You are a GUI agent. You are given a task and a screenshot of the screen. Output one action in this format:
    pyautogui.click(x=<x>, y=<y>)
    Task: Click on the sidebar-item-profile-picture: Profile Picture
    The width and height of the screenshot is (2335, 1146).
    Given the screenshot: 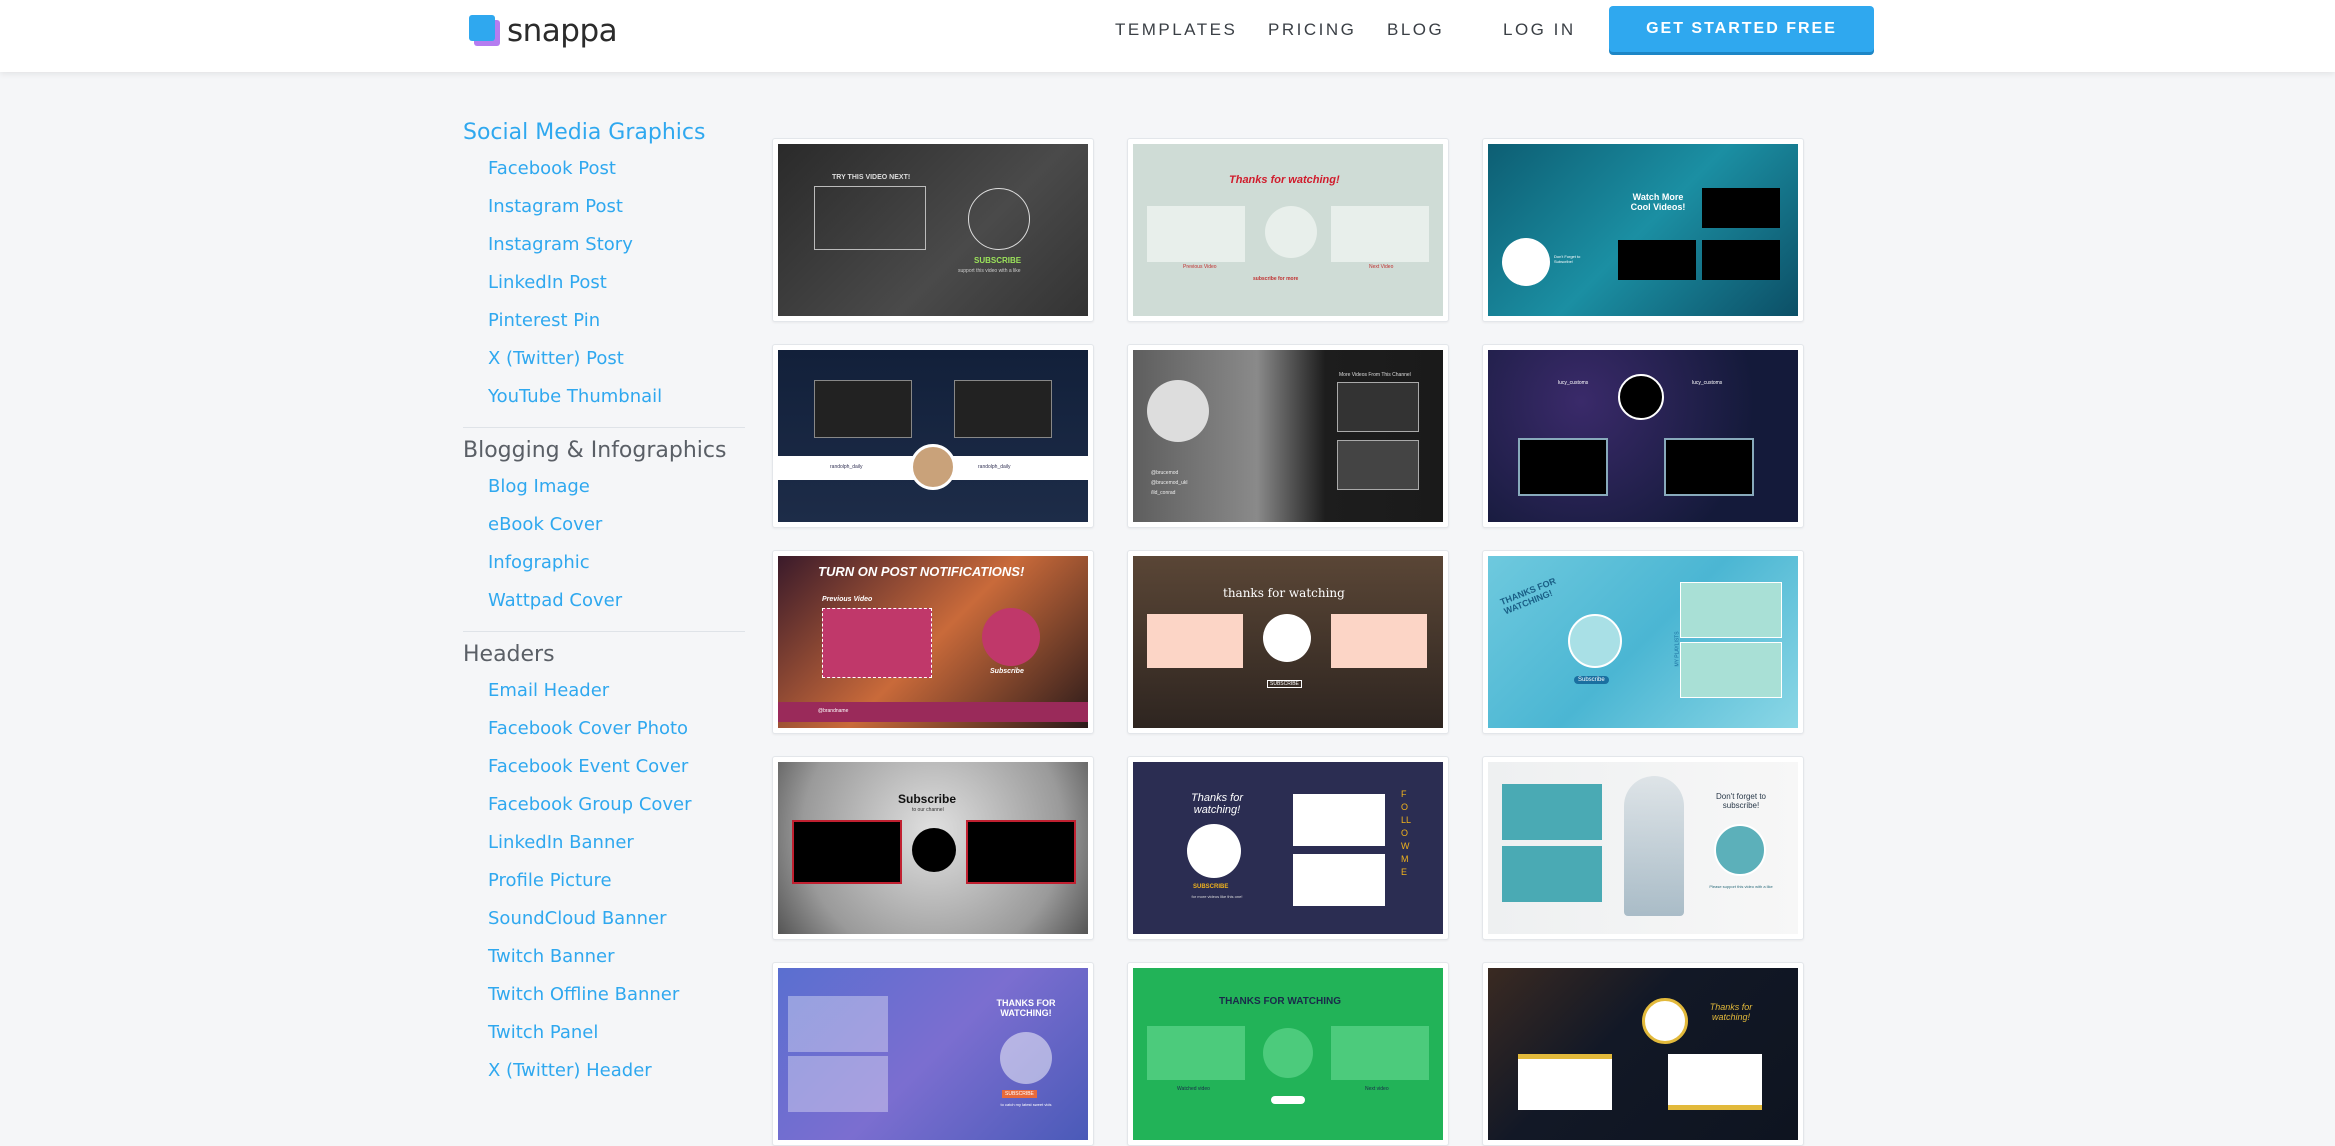 What is the action you would take?
    pyautogui.click(x=616, y=886)
    